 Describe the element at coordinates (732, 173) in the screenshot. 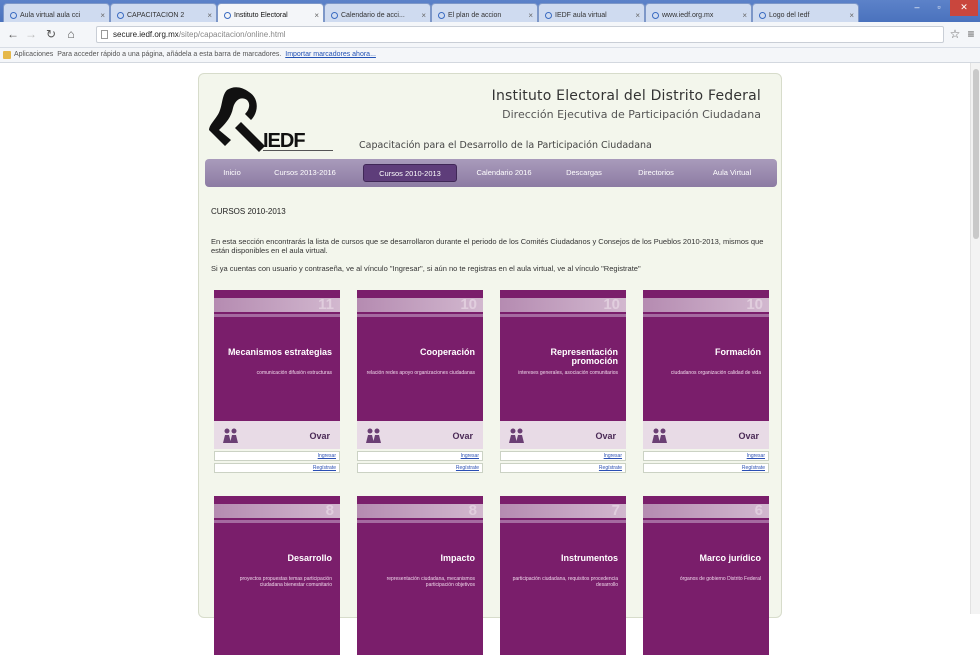

I see `menu-item-aula-virtual: Aula Virtual` at that location.